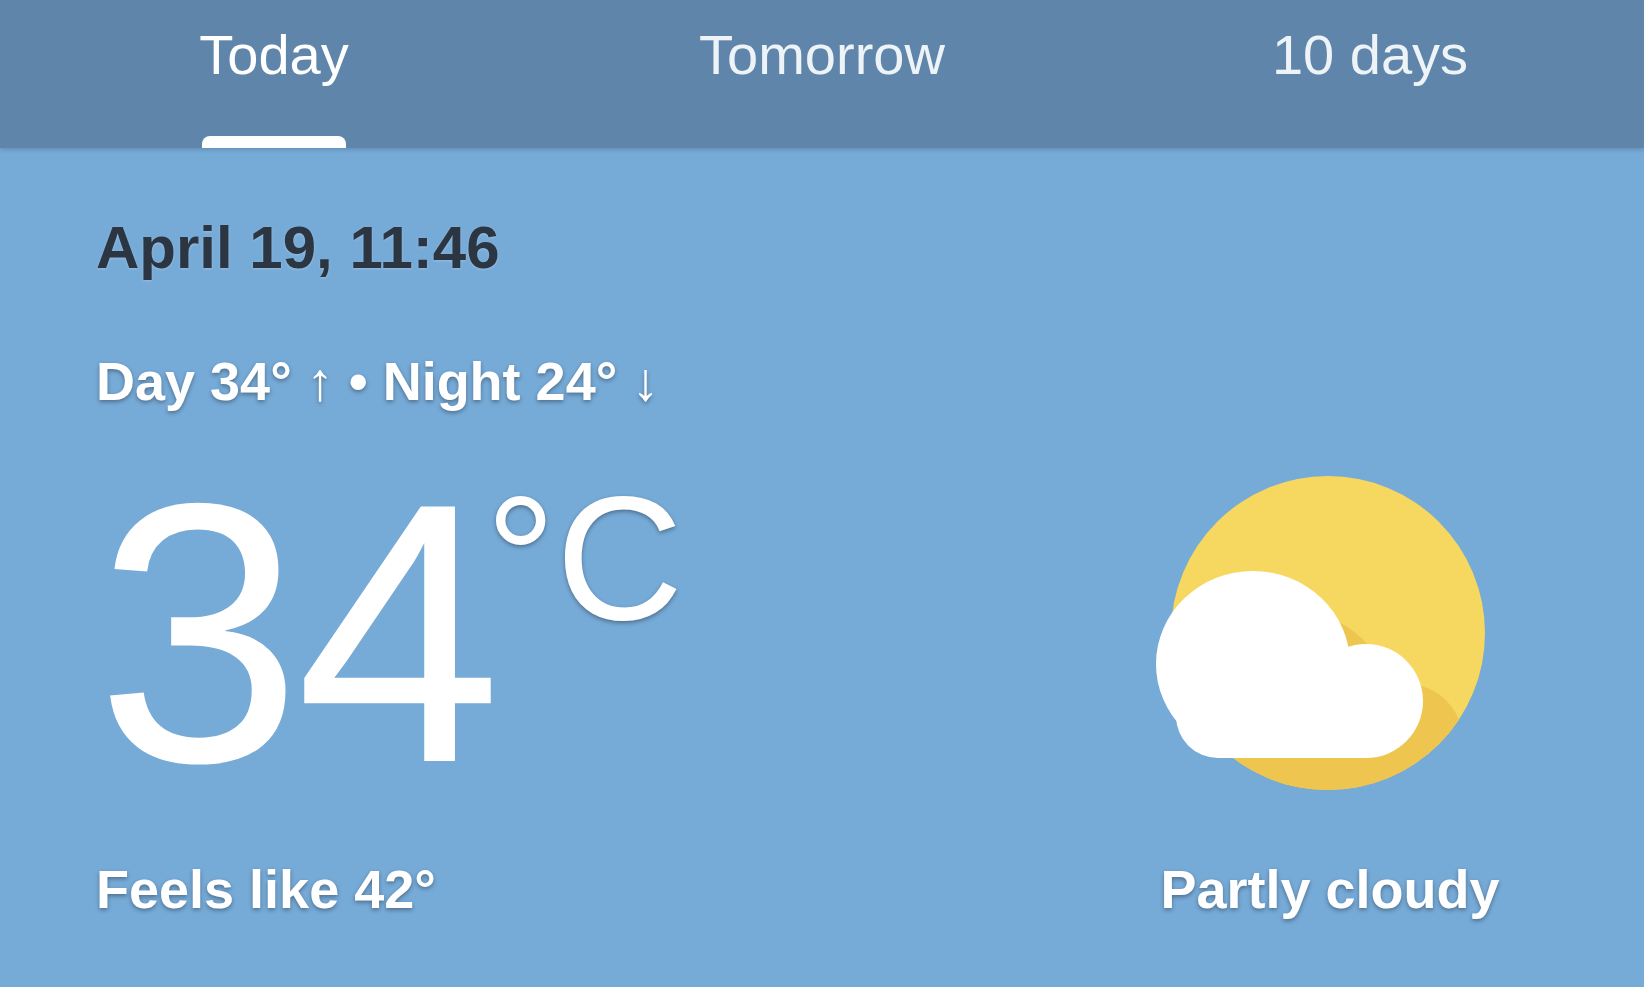 The height and width of the screenshot is (987, 1644). Describe the element at coordinates (1330, 889) in the screenshot. I see `condition-label: Partly cloudy` at that location.